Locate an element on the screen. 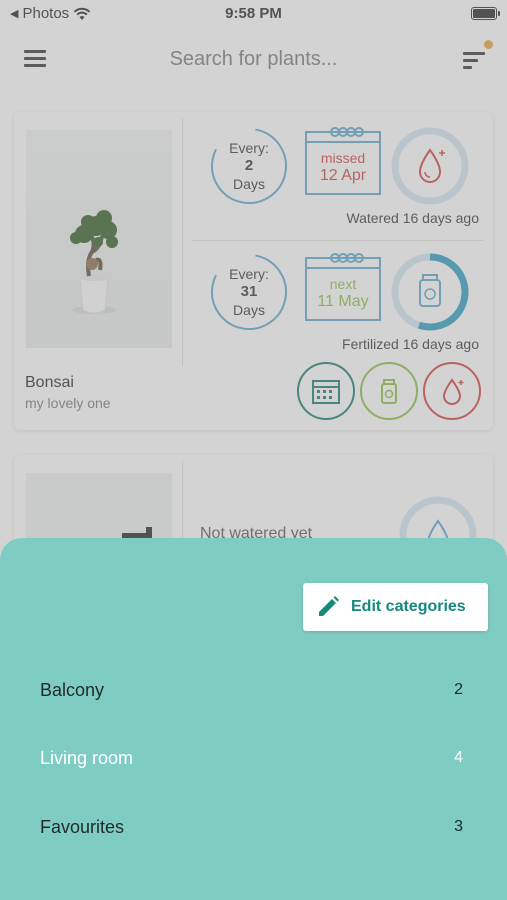 The width and height of the screenshot is (507, 900). edit-categories-label: Edit categories is located at coordinates (408, 606).